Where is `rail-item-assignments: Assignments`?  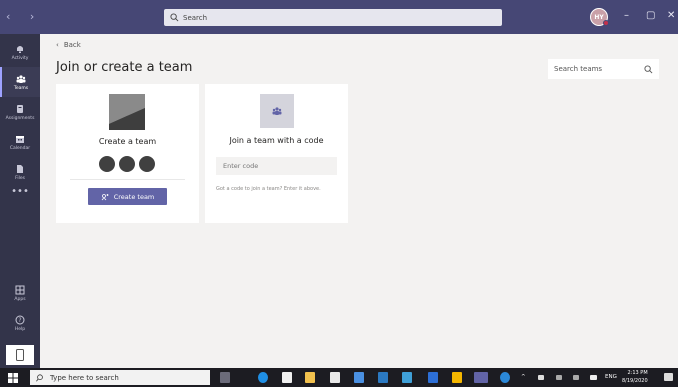
rail-item-assignments: Assignments is located at coordinates (20, 112).